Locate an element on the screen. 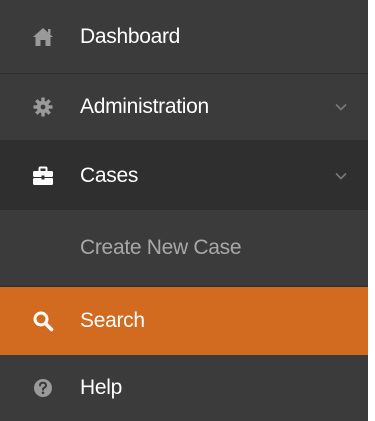 The height and width of the screenshot is (421, 375). sidebar-item-label: Search is located at coordinates (112, 320).